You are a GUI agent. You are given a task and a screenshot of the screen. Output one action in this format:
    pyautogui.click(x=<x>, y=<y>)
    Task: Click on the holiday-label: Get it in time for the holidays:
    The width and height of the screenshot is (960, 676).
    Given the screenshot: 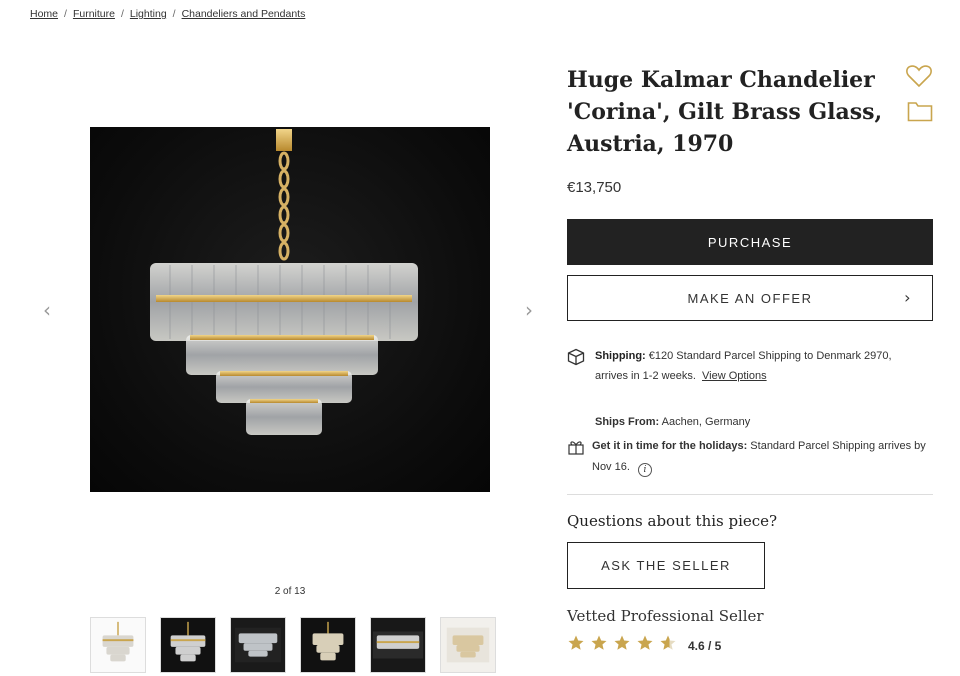 What is the action you would take?
    pyautogui.click(x=670, y=446)
    